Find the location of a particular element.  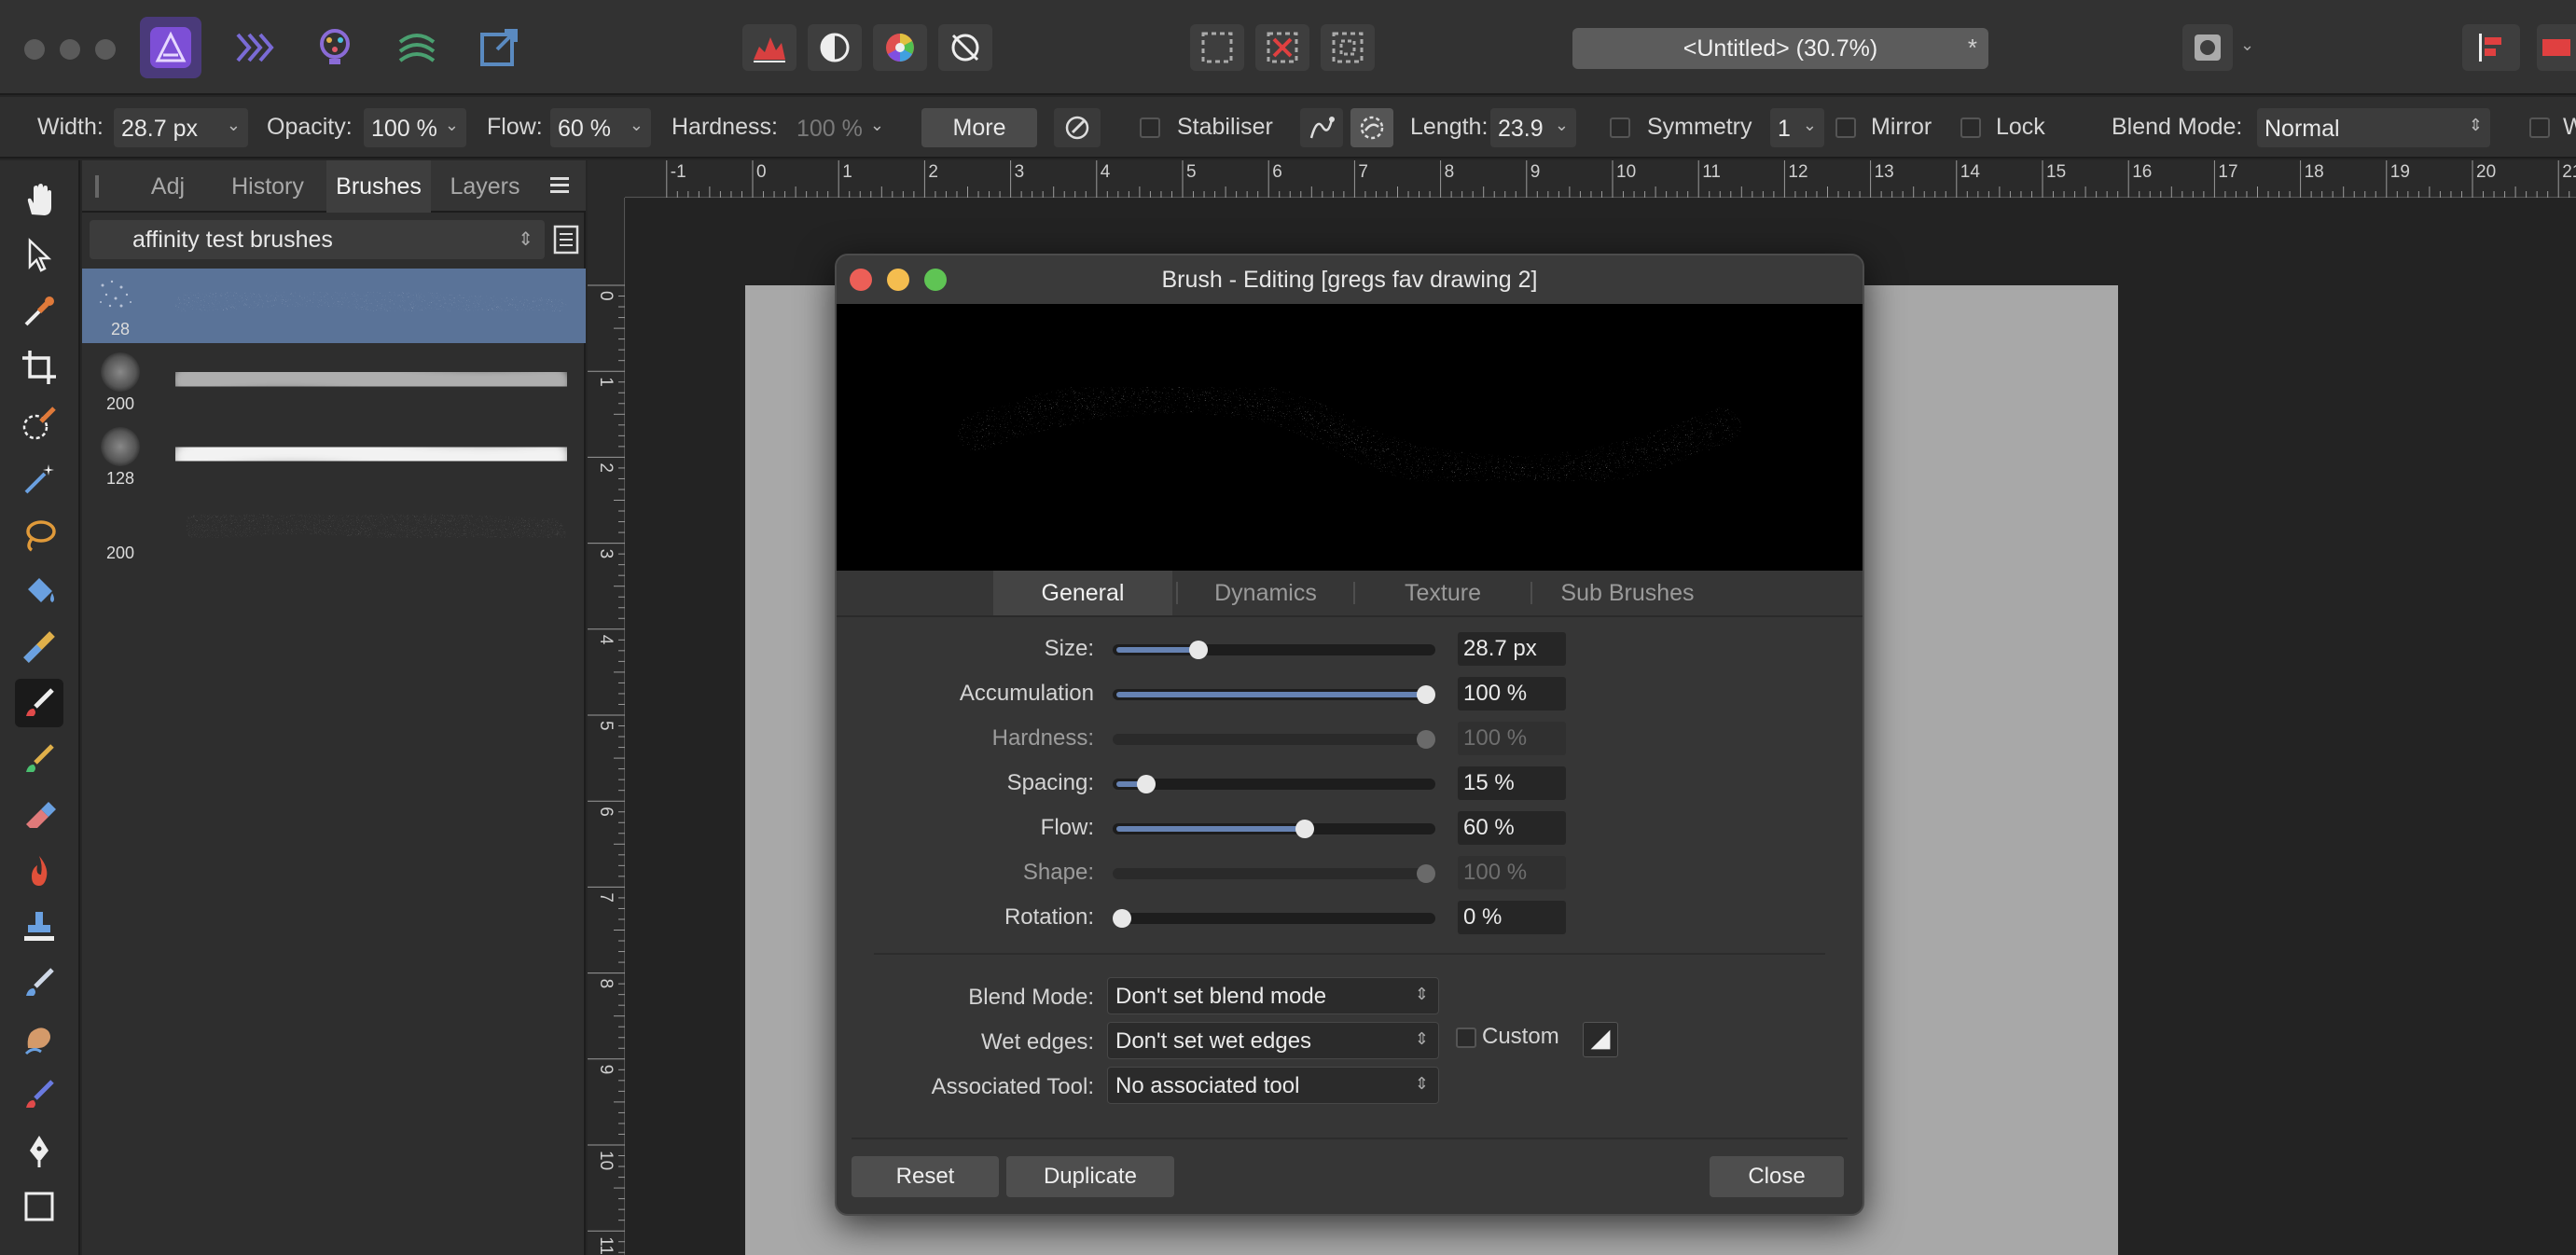

flood-fill-tool is located at coordinates (39, 591).